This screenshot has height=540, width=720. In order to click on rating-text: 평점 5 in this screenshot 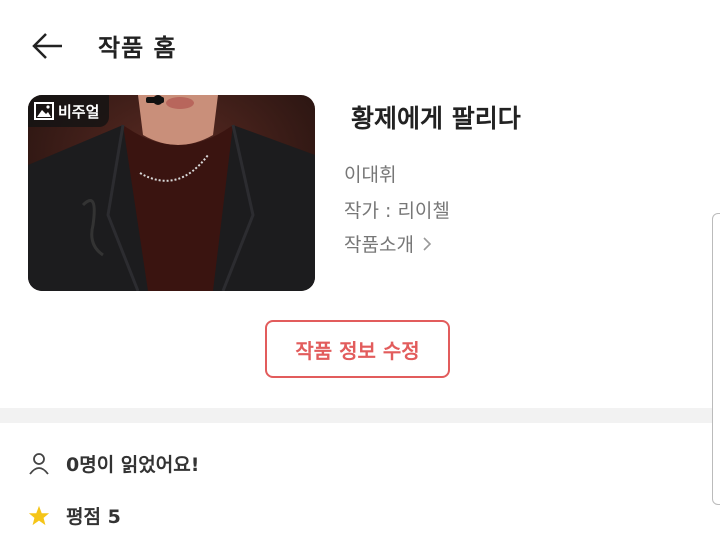, I will do `click(93, 517)`.